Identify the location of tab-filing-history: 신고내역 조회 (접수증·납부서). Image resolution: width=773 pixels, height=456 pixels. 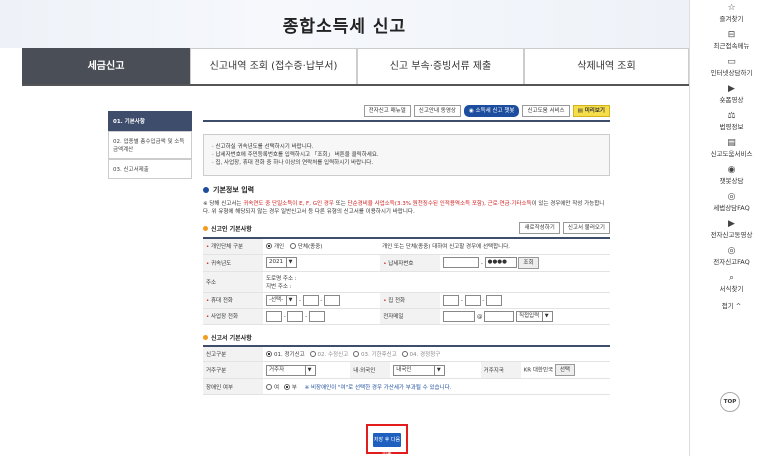
(273, 66).